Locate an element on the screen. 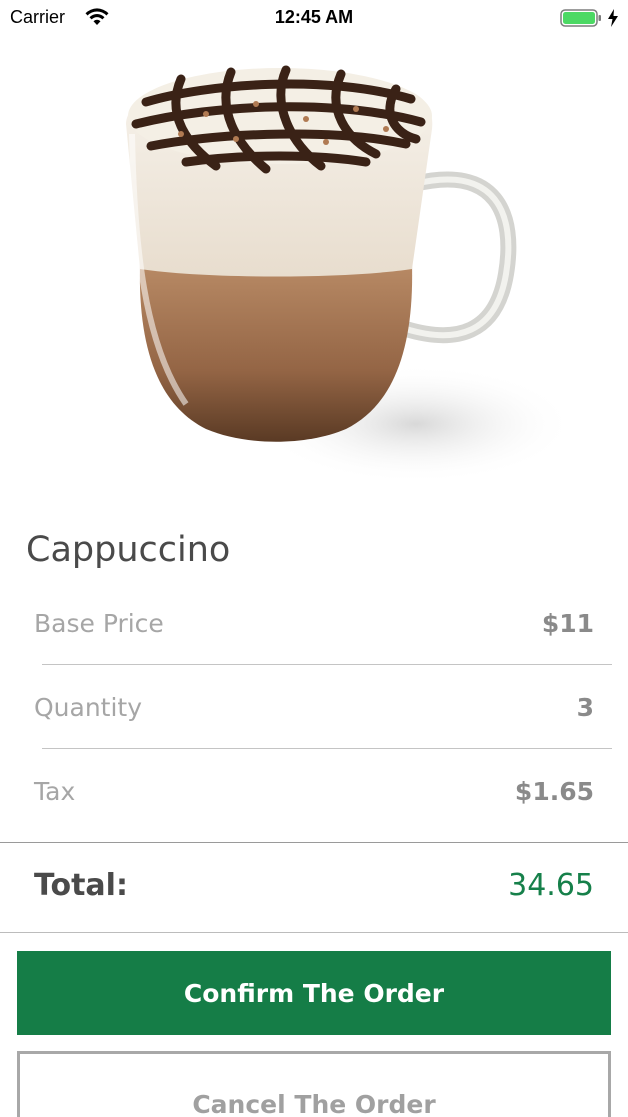 The width and height of the screenshot is (628, 1117). tax-row: Tax $1.65 is located at coordinates (314, 791).